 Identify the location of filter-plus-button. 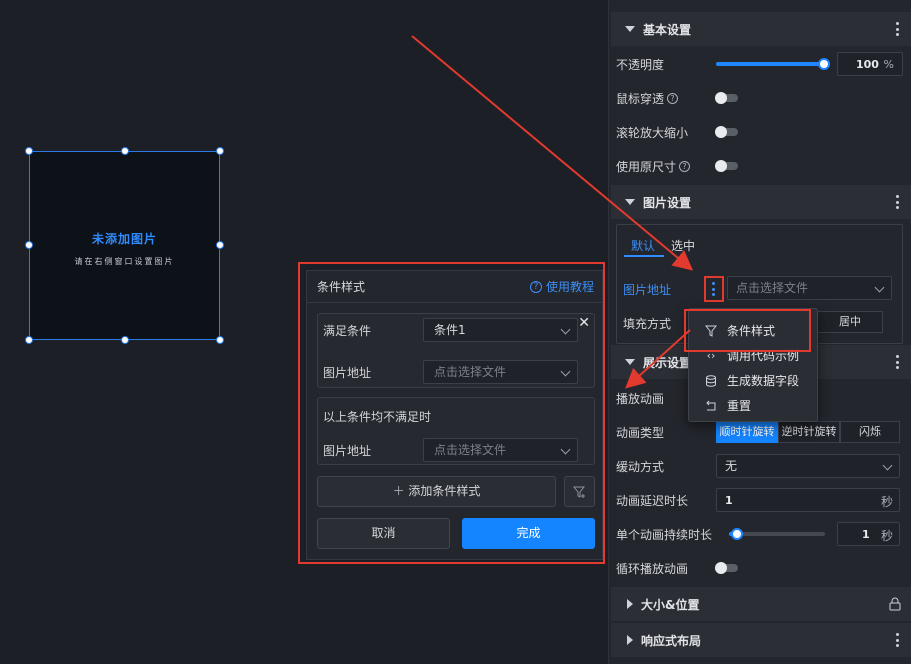
(579, 491).